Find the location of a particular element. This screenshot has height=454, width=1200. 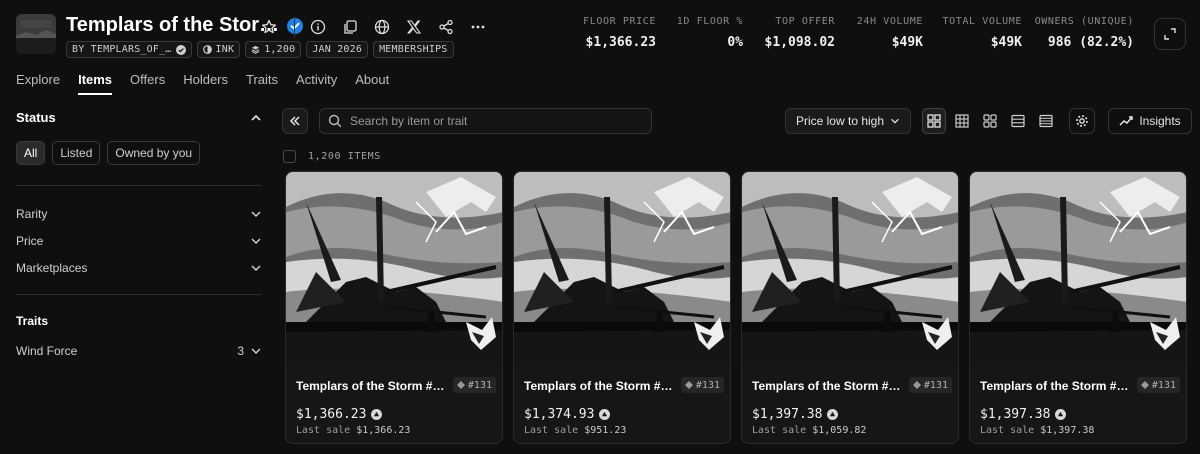

last-sale-value: $1,059.82 is located at coordinates (839, 430).